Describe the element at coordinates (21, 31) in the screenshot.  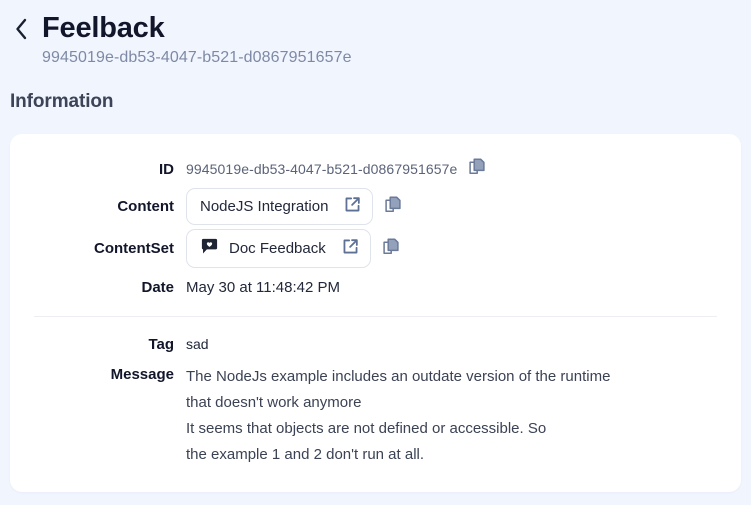
I see `chevron-left-icon` at that location.